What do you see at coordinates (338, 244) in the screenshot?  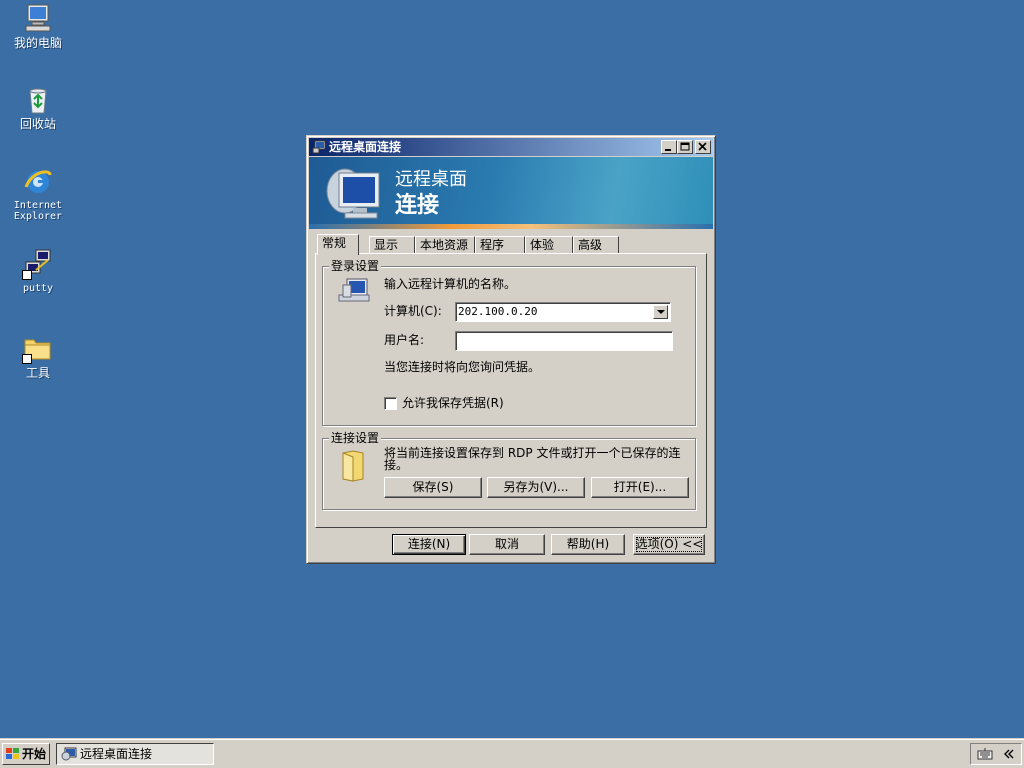 I see `tab-general: 常规` at bounding box center [338, 244].